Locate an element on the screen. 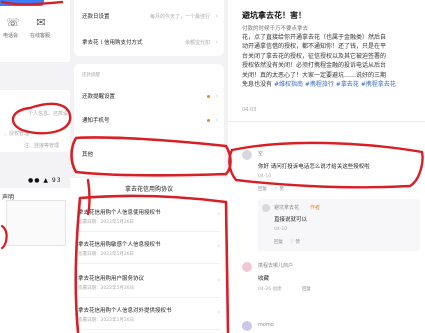  other-row: 其他 is located at coordinates (150, 155).